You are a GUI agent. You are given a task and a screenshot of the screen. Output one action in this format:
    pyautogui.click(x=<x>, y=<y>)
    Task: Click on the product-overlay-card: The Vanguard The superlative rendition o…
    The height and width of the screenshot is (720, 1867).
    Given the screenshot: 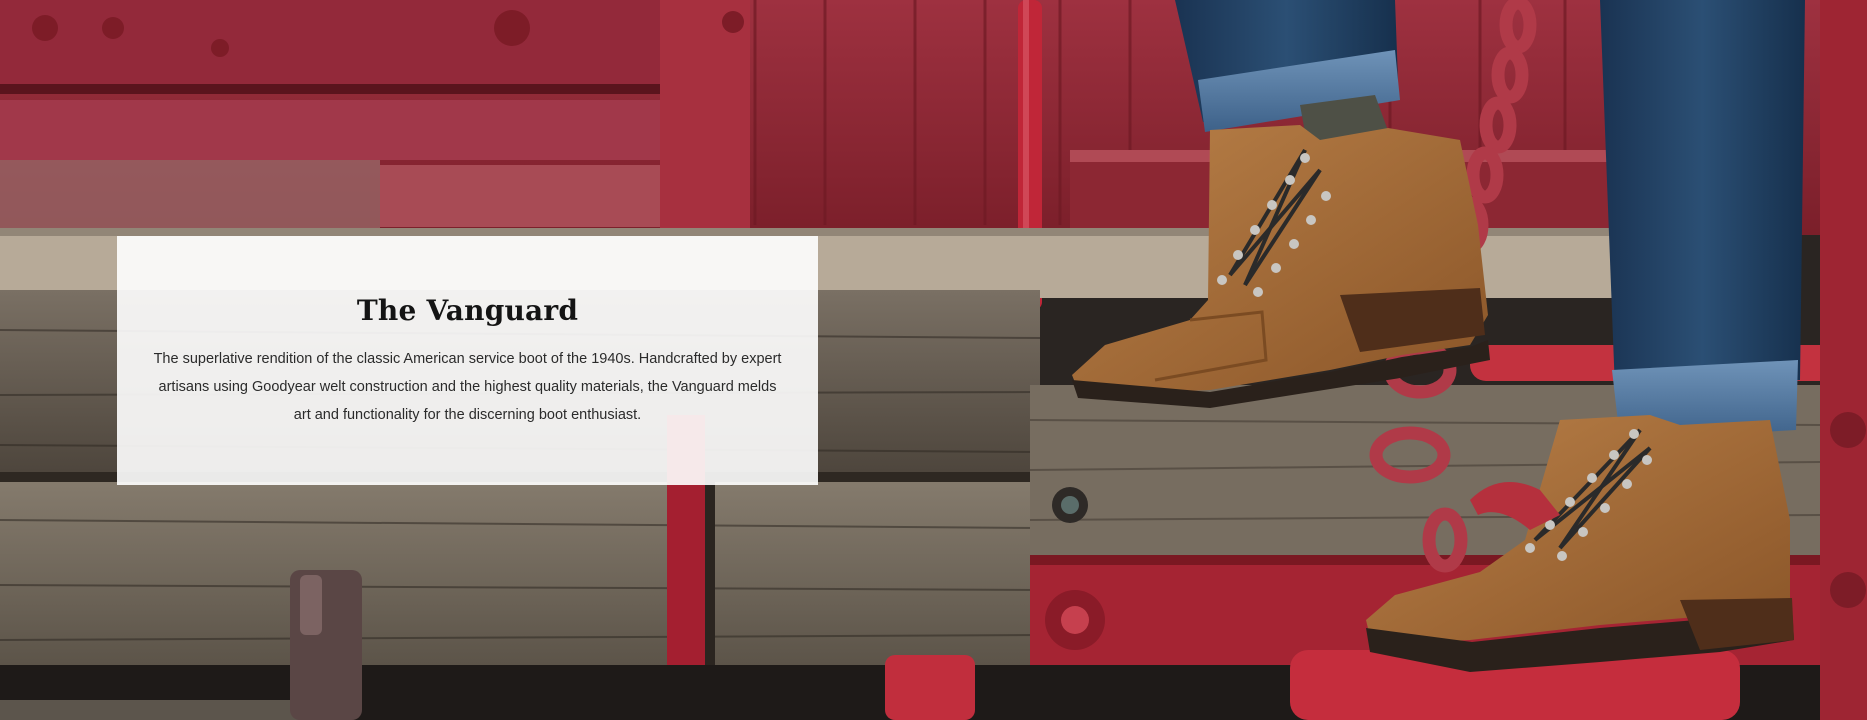 What is the action you would take?
    pyautogui.click(x=467, y=360)
    